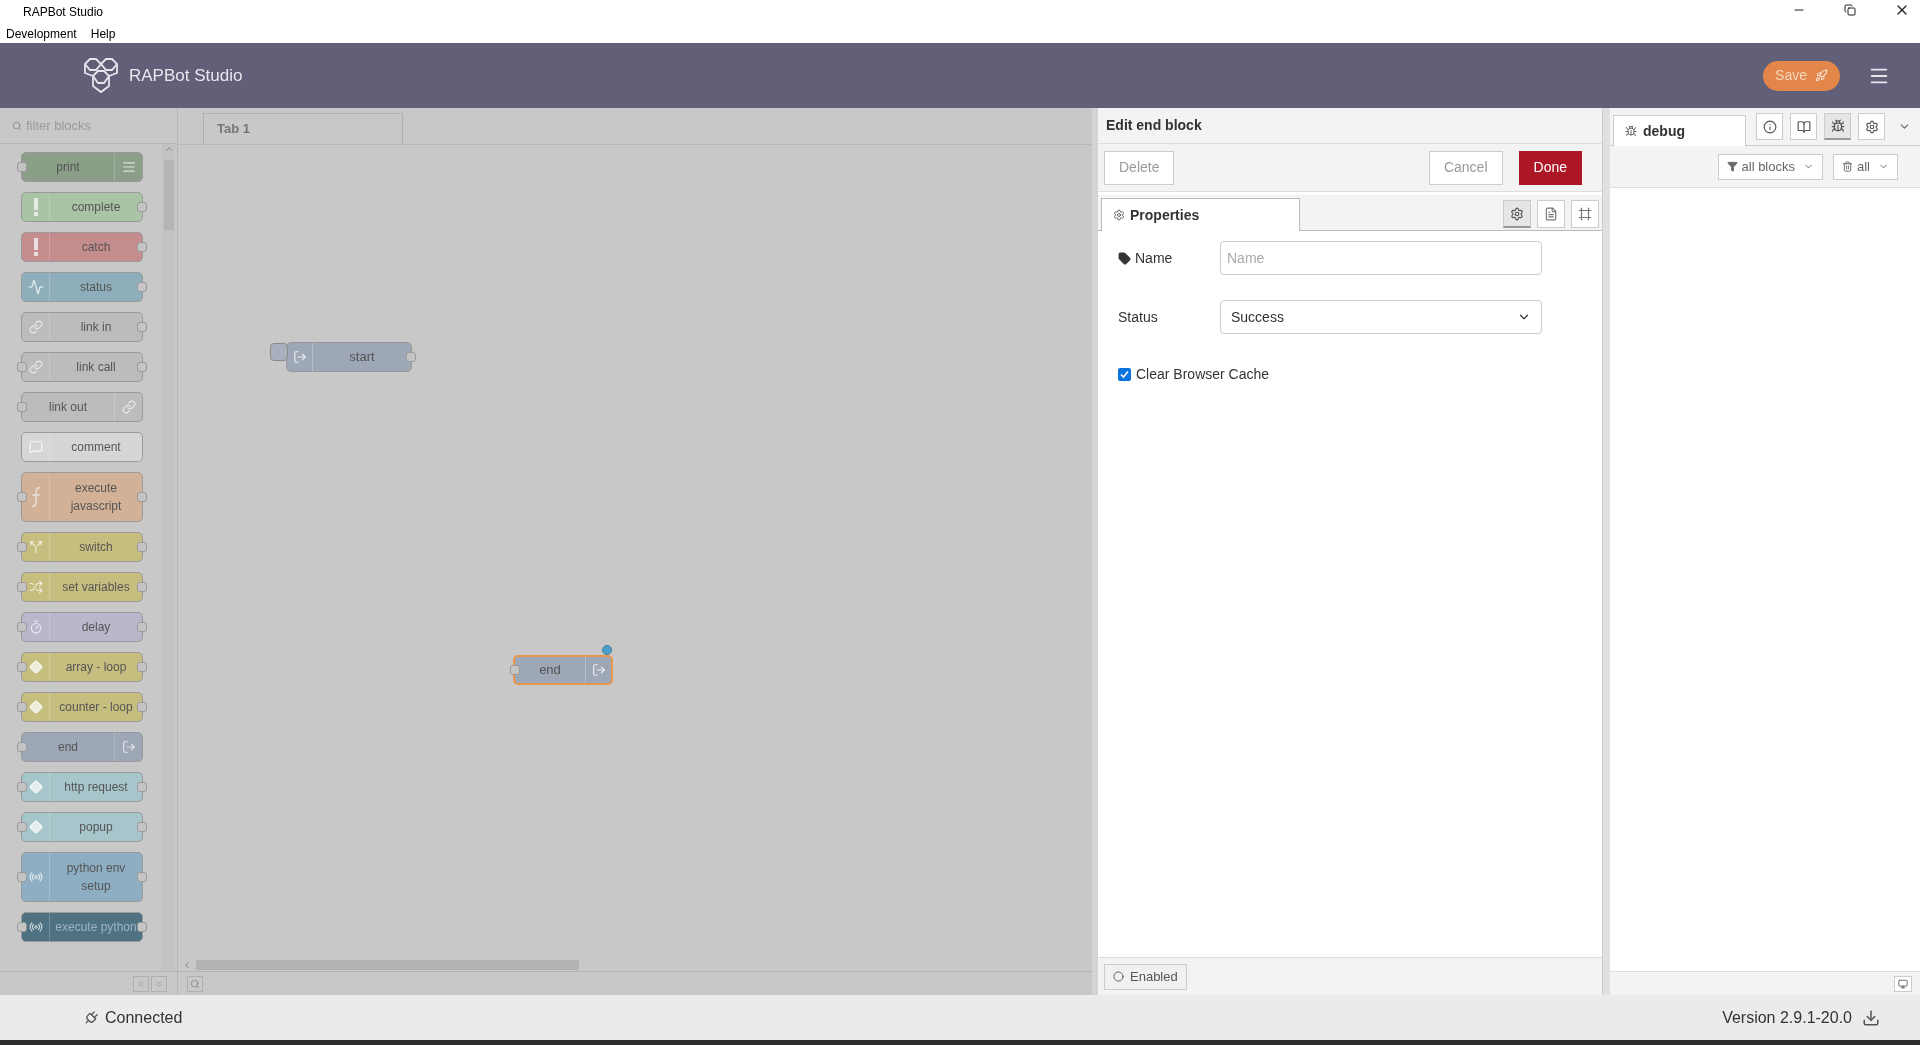 Image resolution: width=1920 pixels, height=1045 pixels. I want to click on split-icon, so click(35, 547).